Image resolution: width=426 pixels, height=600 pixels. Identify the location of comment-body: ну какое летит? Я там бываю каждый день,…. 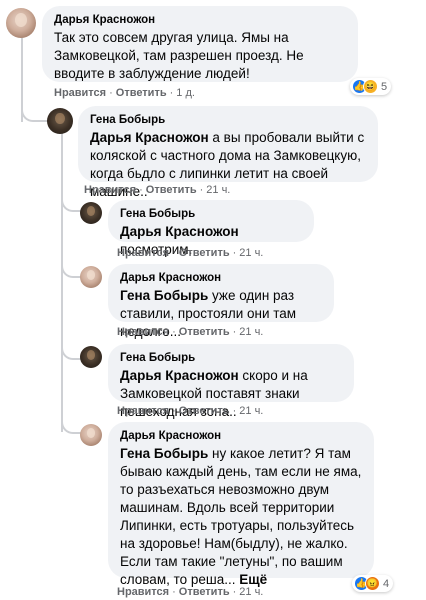
(241, 516).